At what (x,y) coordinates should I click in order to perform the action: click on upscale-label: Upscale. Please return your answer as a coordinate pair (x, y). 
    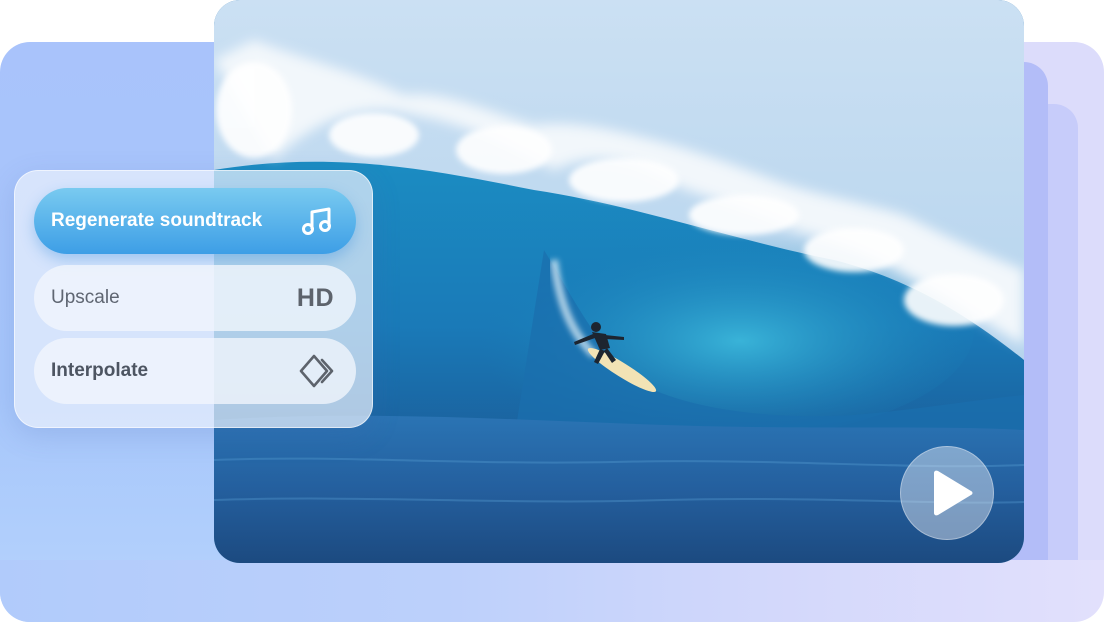
    Looking at the image, I should click on (85, 297).